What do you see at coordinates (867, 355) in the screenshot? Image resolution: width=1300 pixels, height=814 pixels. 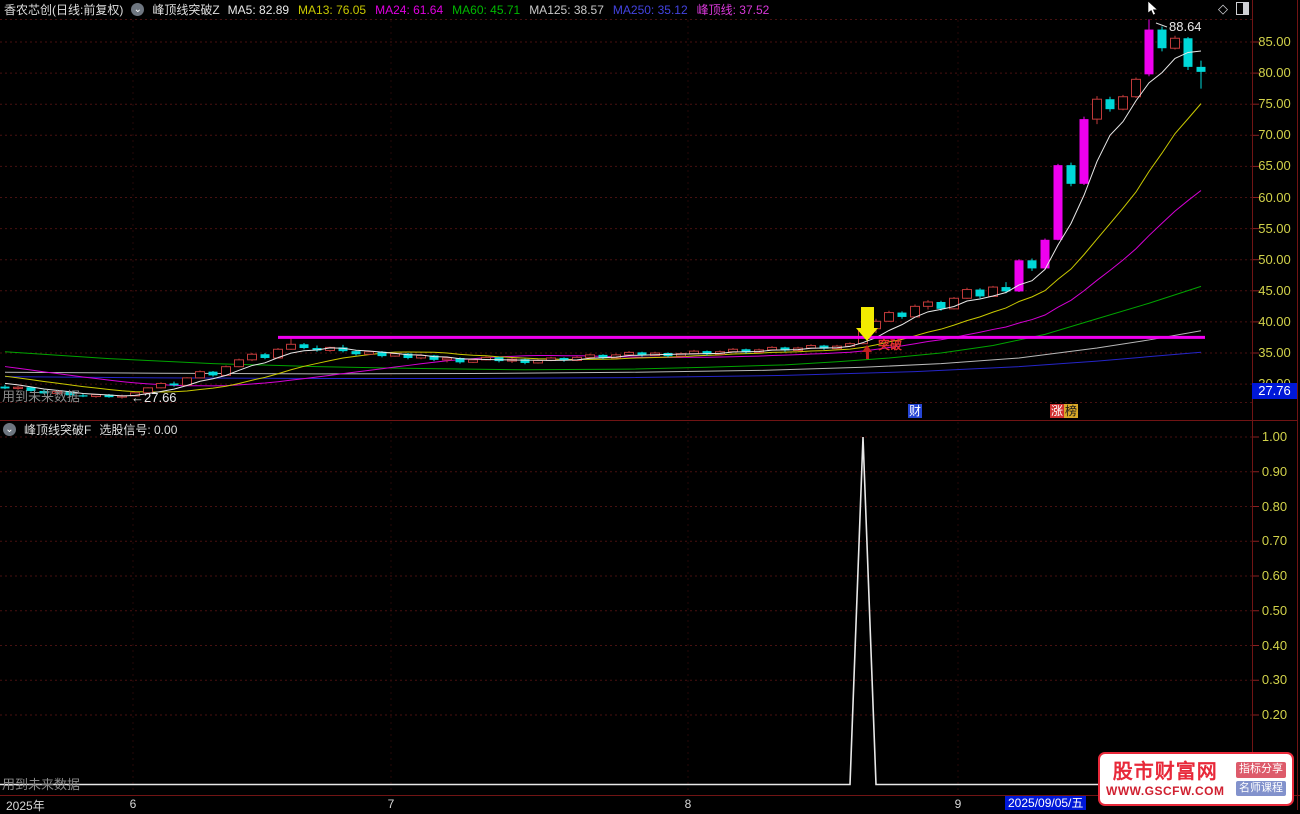 I see `red-up-arrow-stem-icon` at bounding box center [867, 355].